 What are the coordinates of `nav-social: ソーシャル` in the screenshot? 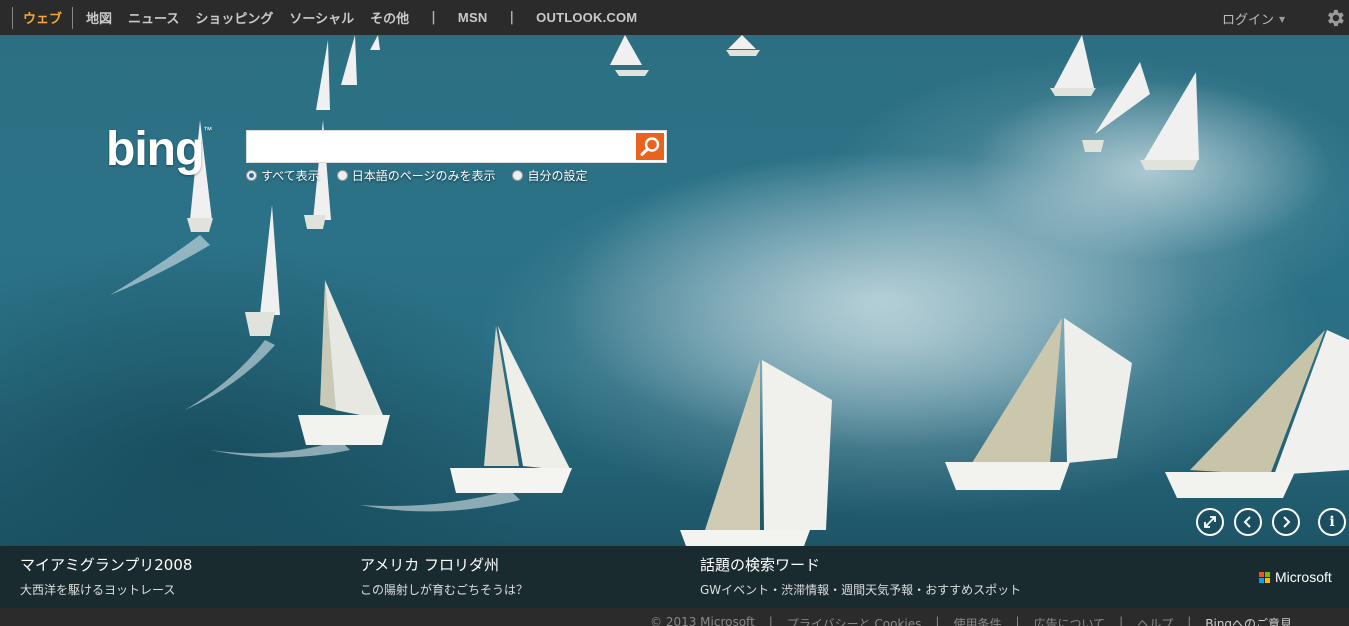 It's located at (321, 17).